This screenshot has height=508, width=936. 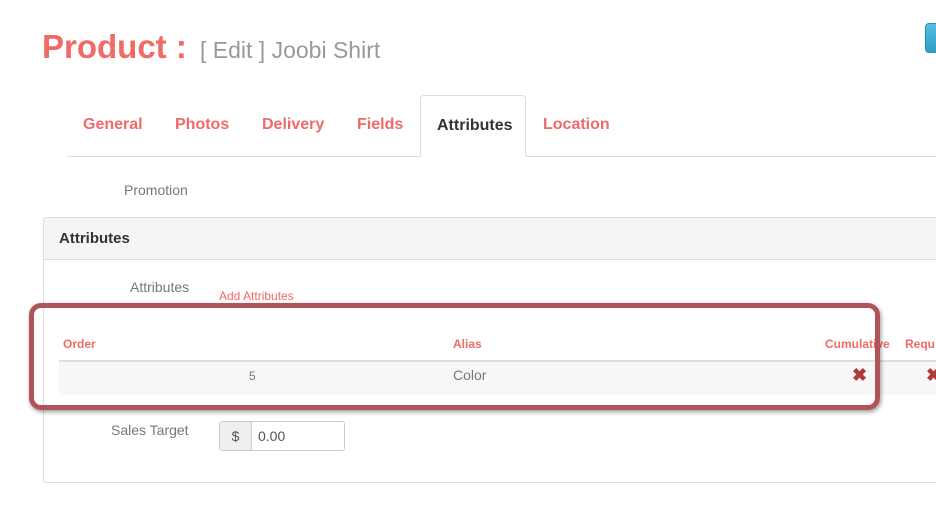 I want to click on title-main: Product :, so click(x=114, y=46).